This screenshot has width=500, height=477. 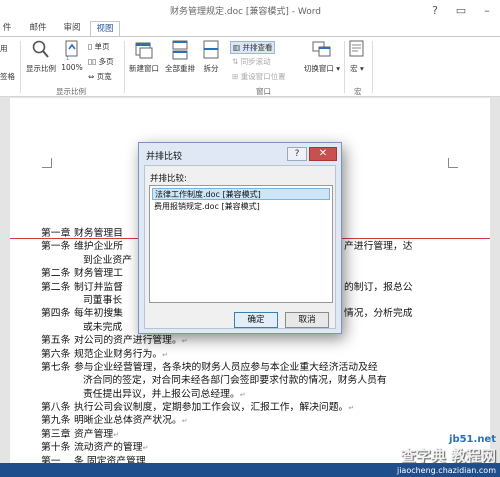 What do you see at coordinates (56, 247) in the screenshot?
I see `clause-number: 第一条` at bounding box center [56, 247].